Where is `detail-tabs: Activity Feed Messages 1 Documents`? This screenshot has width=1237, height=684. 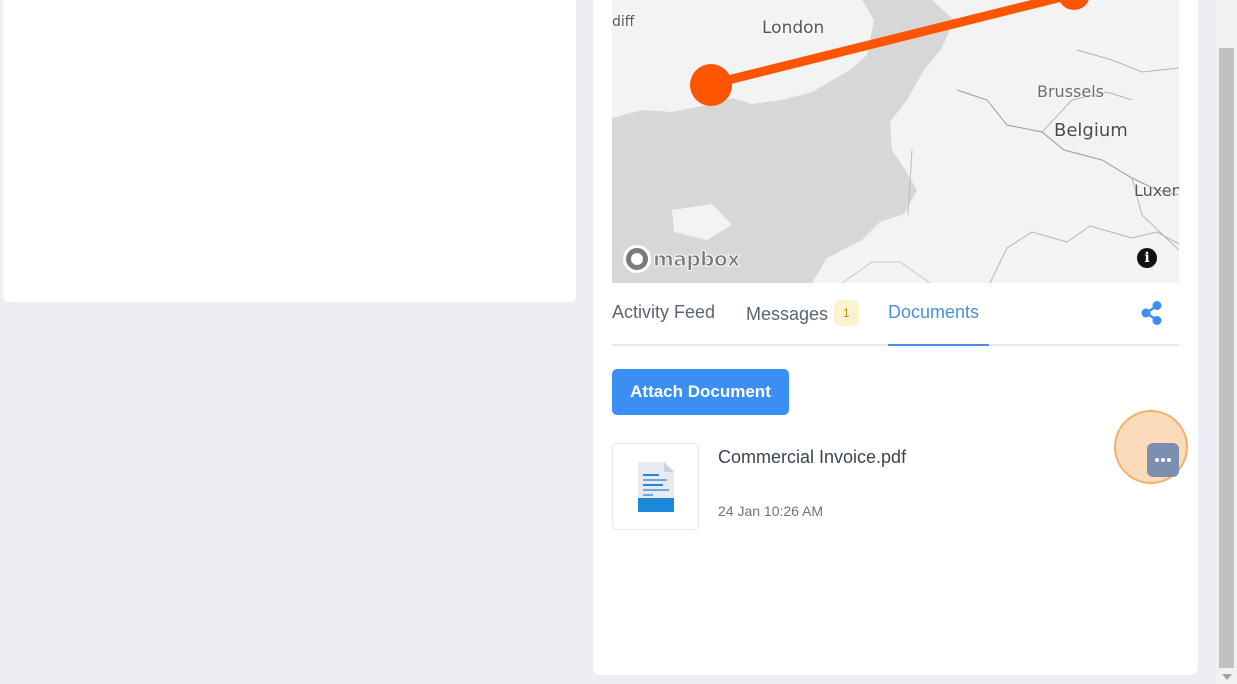
detail-tabs: Activity Feed Messages 1 Documents is located at coordinates (895, 321).